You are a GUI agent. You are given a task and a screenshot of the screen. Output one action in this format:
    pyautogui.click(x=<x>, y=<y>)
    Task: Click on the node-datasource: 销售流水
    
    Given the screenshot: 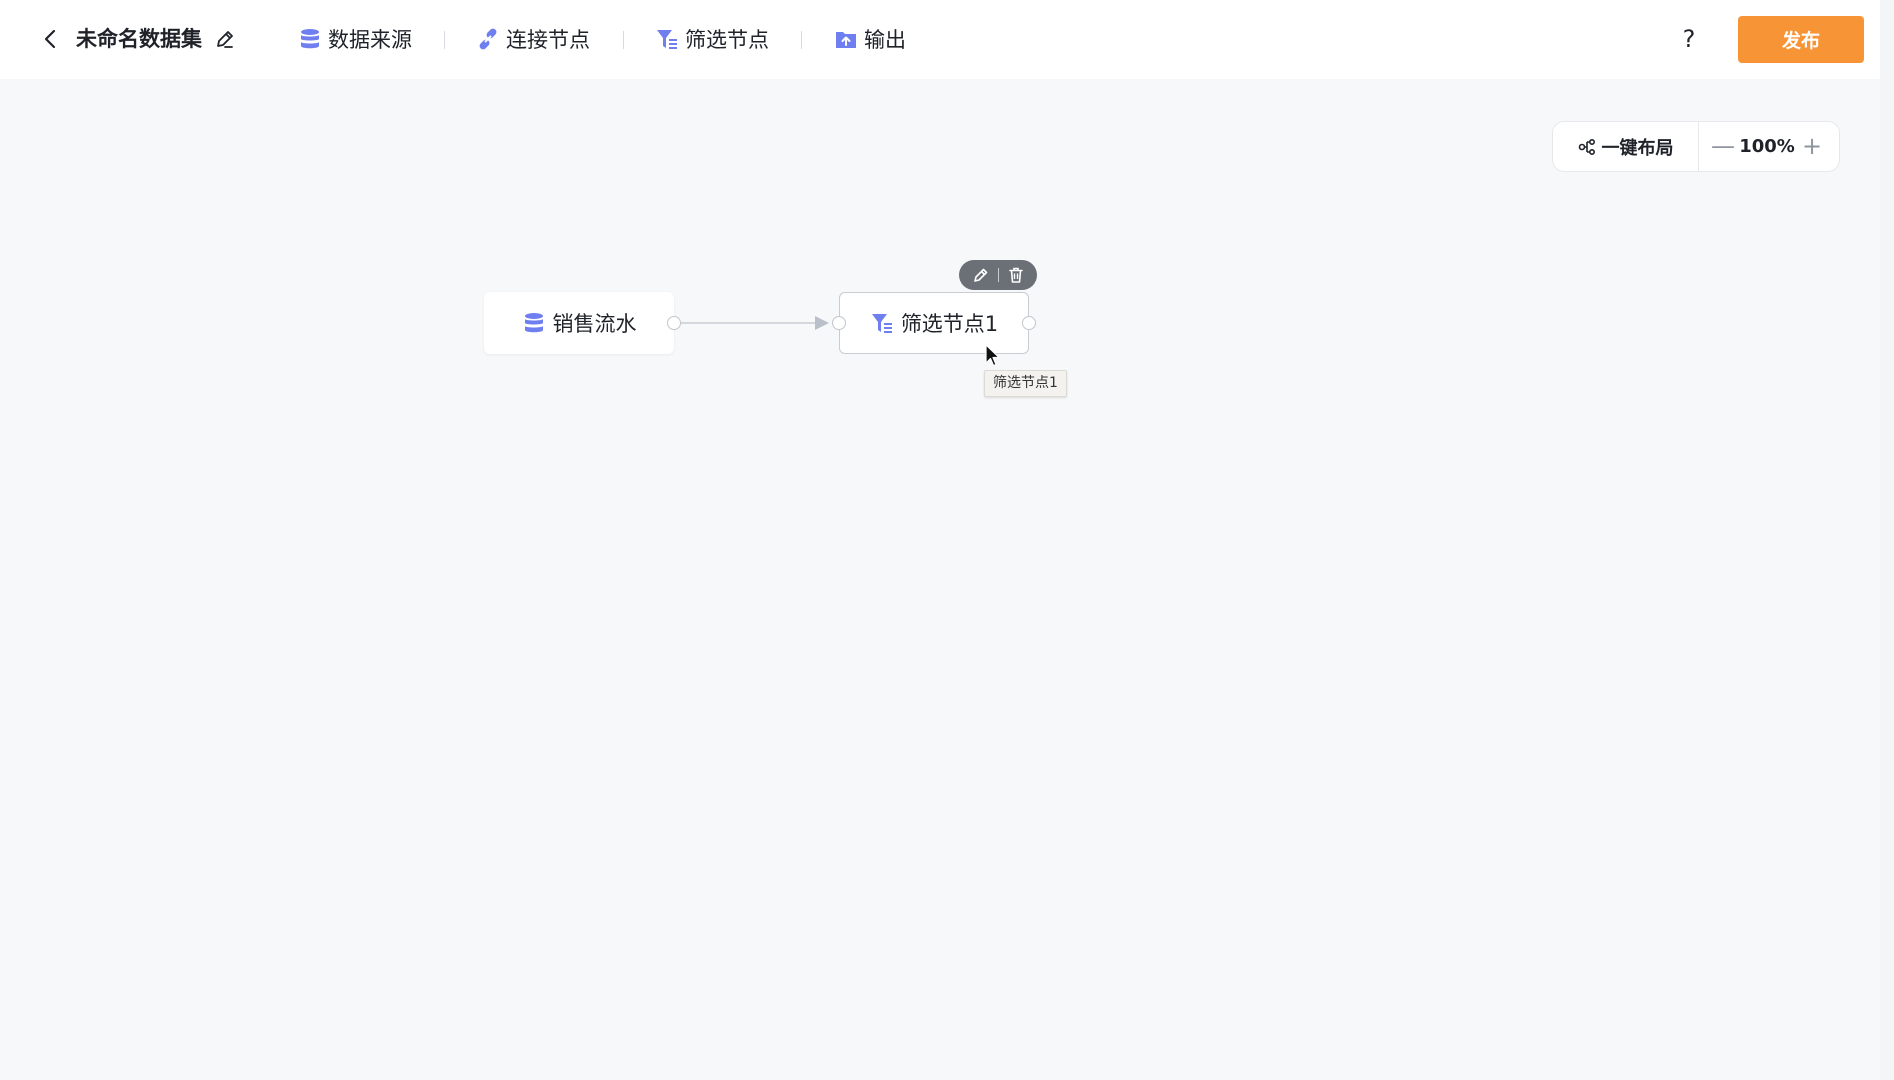 What is the action you would take?
    pyautogui.click(x=579, y=323)
    